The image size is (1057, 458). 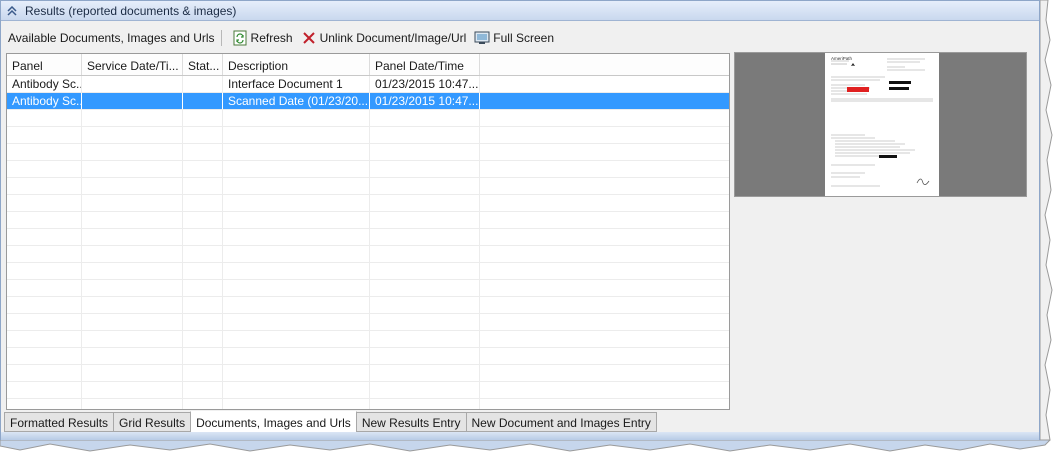 What do you see at coordinates (525, 446) in the screenshot?
I see `torn-edge-bottom` at bounding box center [525, 446].